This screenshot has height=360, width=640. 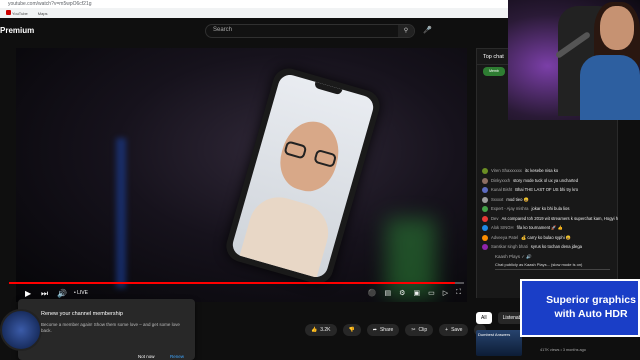 I want to click on save-icon: +, so click(x=447, y=330).